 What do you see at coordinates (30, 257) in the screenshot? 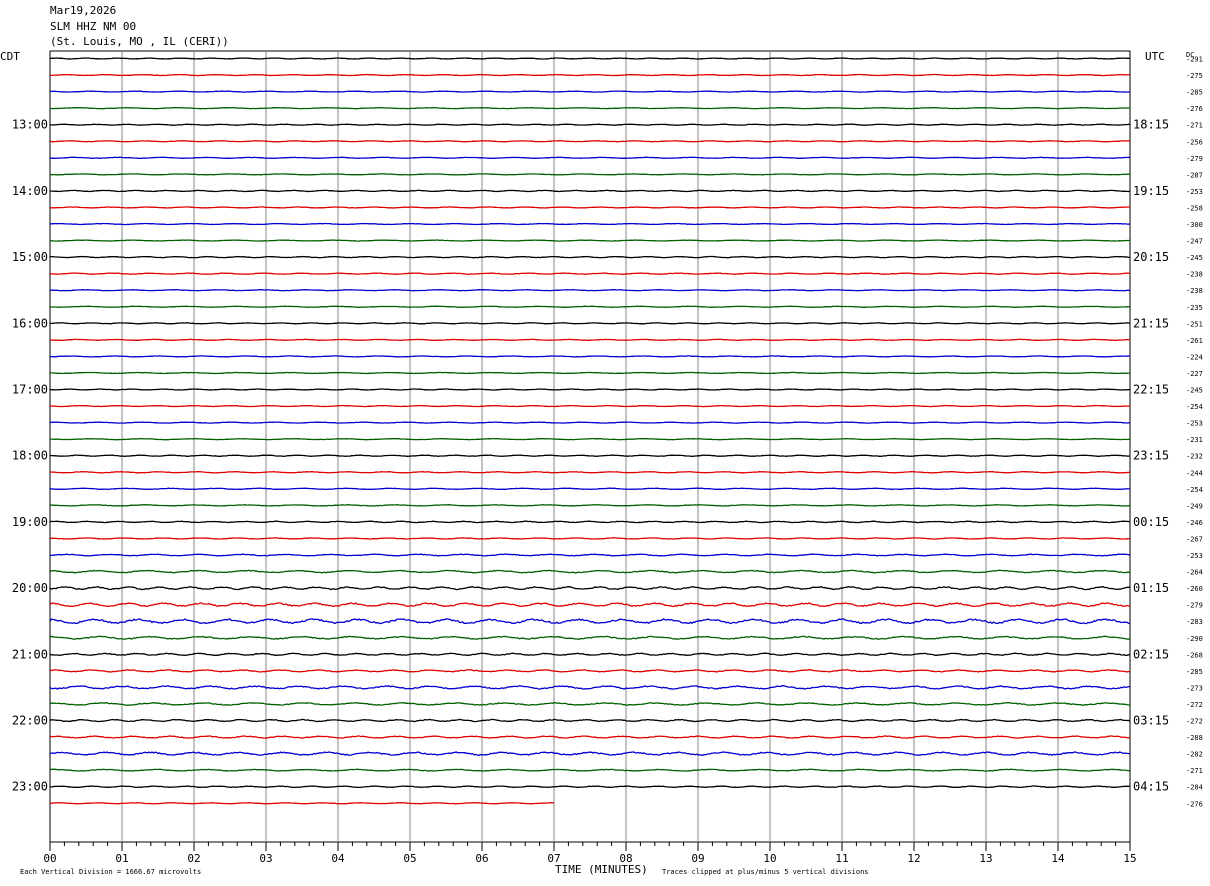
I see `cdt-hour-label: 15:00` at bounding box center [30, 257].